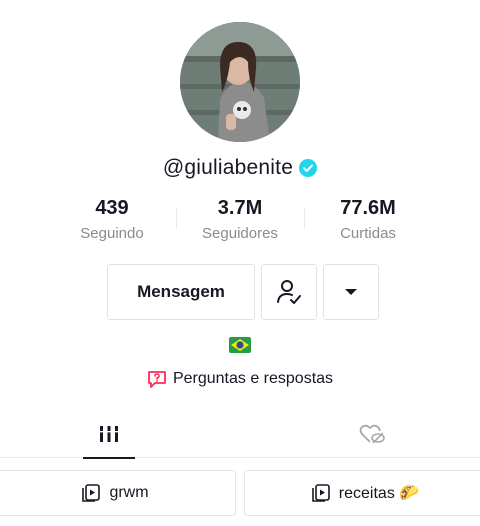 Image resolution: width=480 pixels, height=526 pixels. I want to click on playlist-grwm: grwm, so click(118, 493).